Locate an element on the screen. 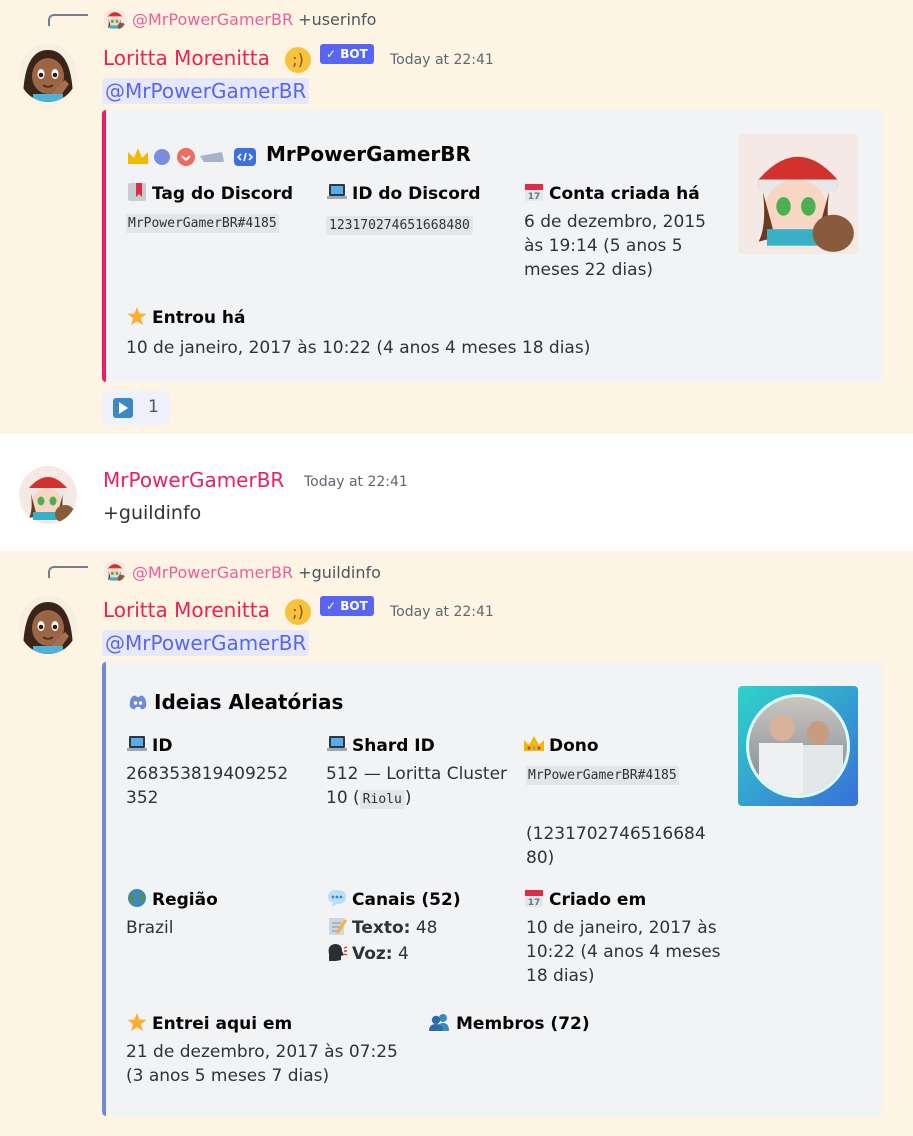  field-name-owner: Dono is located at coordinates (561, 745).